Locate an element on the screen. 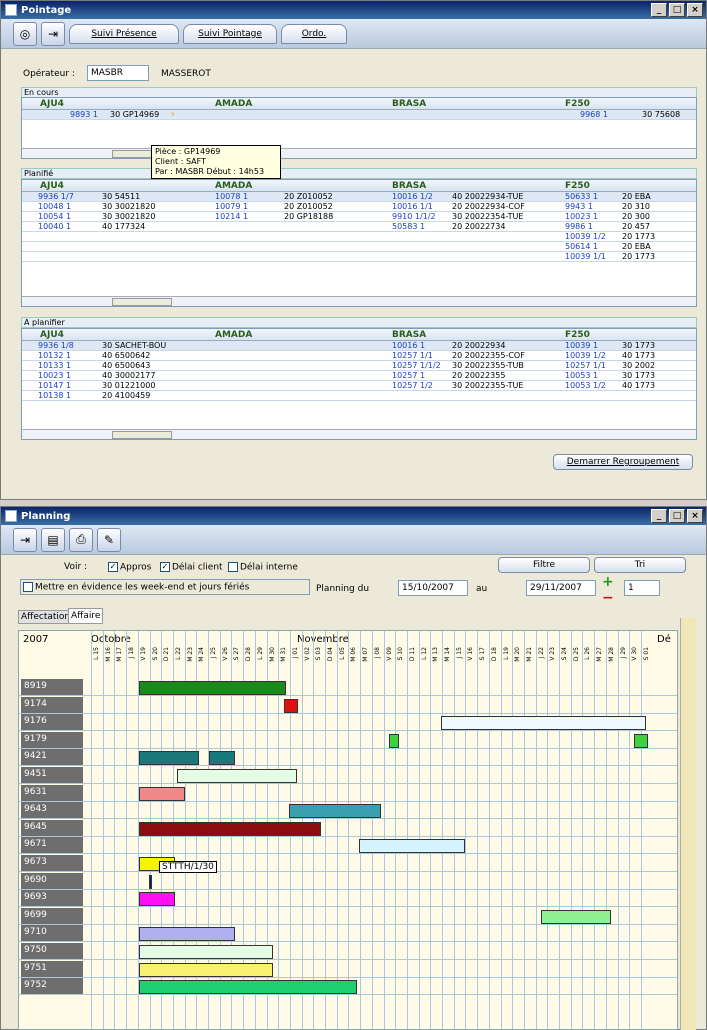  gantt-row: 9693 is located at coordinates (348, 899).